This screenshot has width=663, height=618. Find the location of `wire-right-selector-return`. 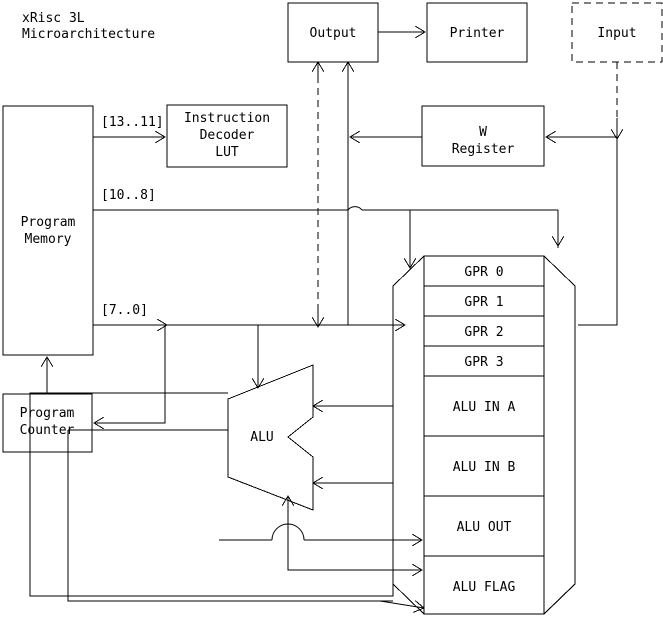

wire-right-selector-return is located at coordinates (559, 599).